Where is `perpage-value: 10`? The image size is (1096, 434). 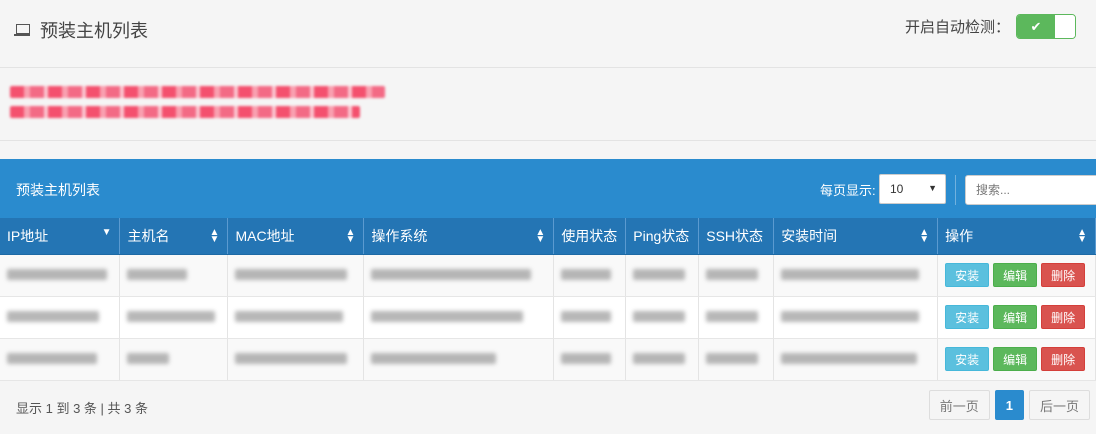 perpage-value: 10 is located at coordinates (897, 189).